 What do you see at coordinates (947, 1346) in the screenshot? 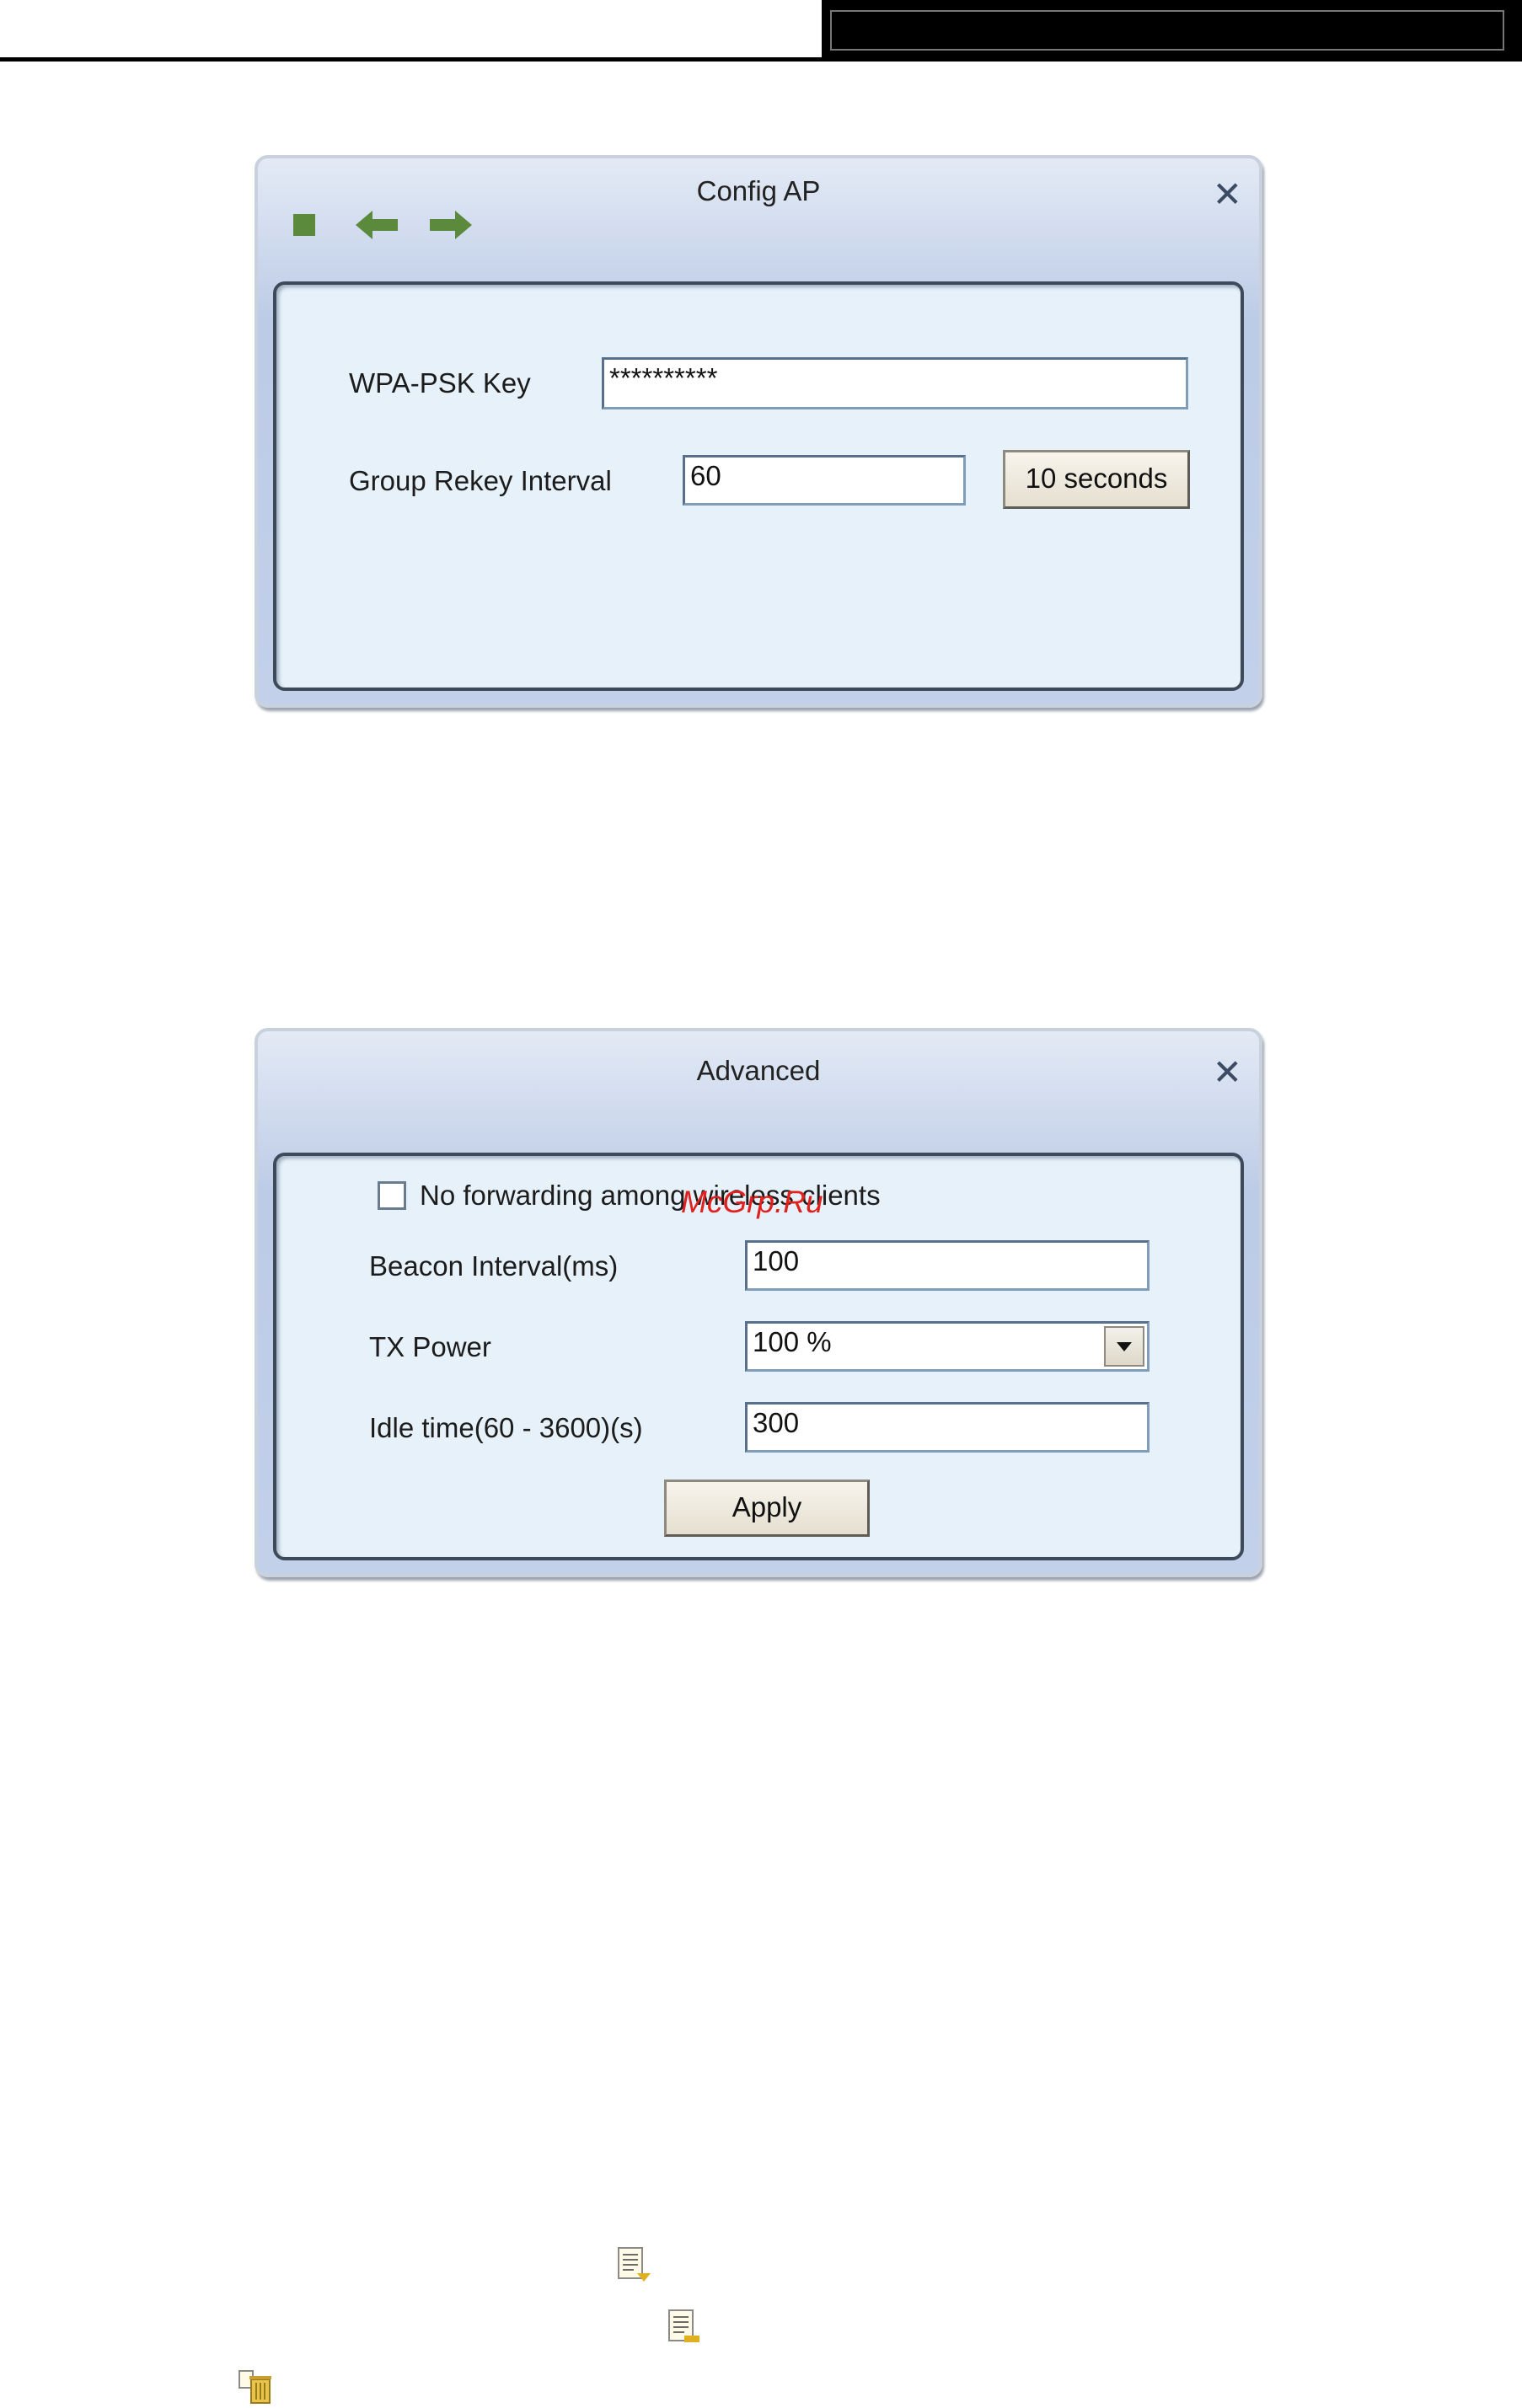
I see `tx-power-select: 100 %` at bounding box center [947, 1346].